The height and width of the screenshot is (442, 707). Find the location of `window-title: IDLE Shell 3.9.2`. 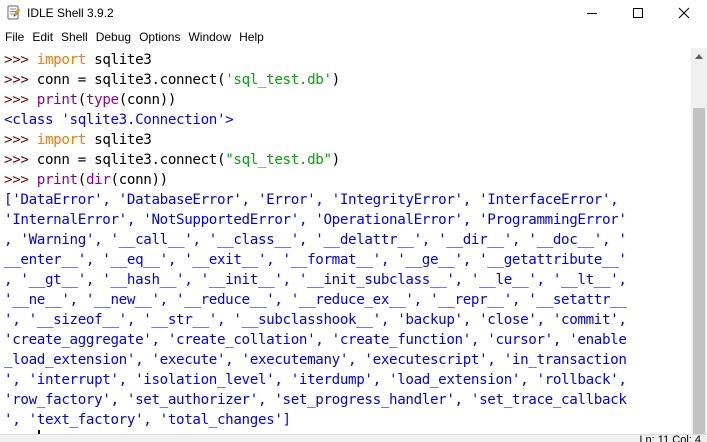

window-title: IDLE Shell 3.9.2 is located at coordinates (70, 13).